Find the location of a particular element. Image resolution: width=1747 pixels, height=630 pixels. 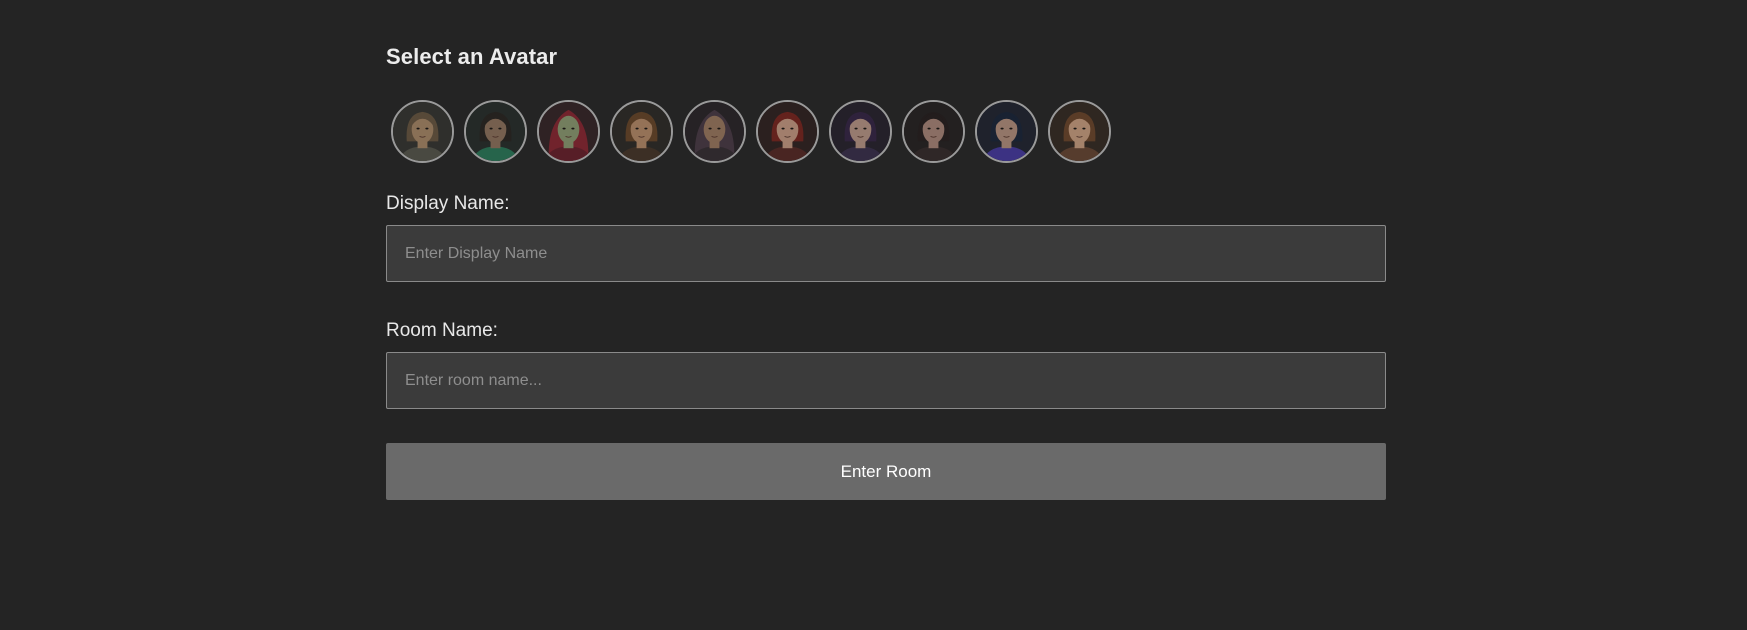

enter-room-button: Enter Room is located at coordinates (886, 471).